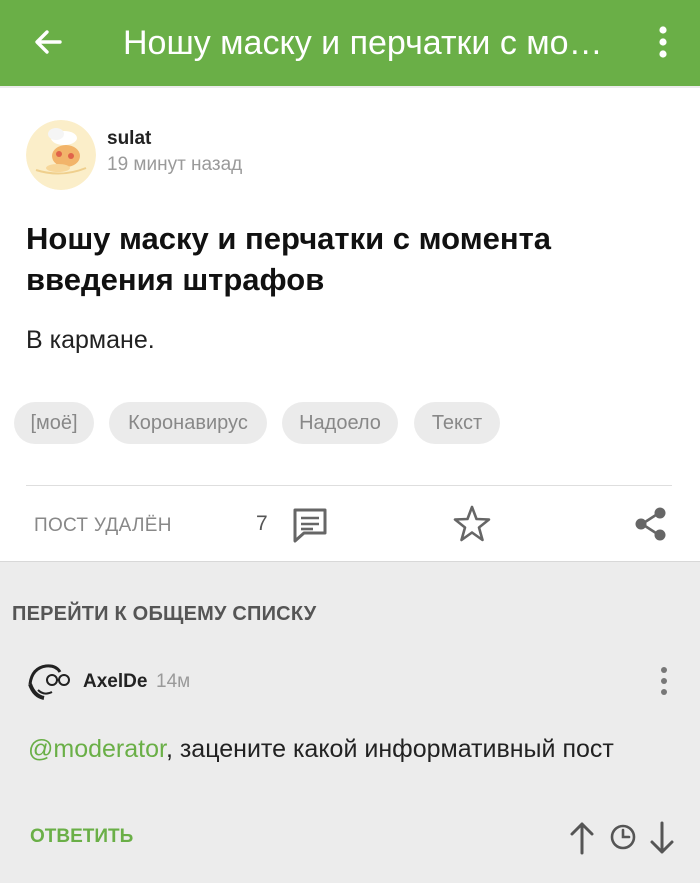 This screenshot has width=700, height=883. I want to click on share-icon, so click(651, 524).